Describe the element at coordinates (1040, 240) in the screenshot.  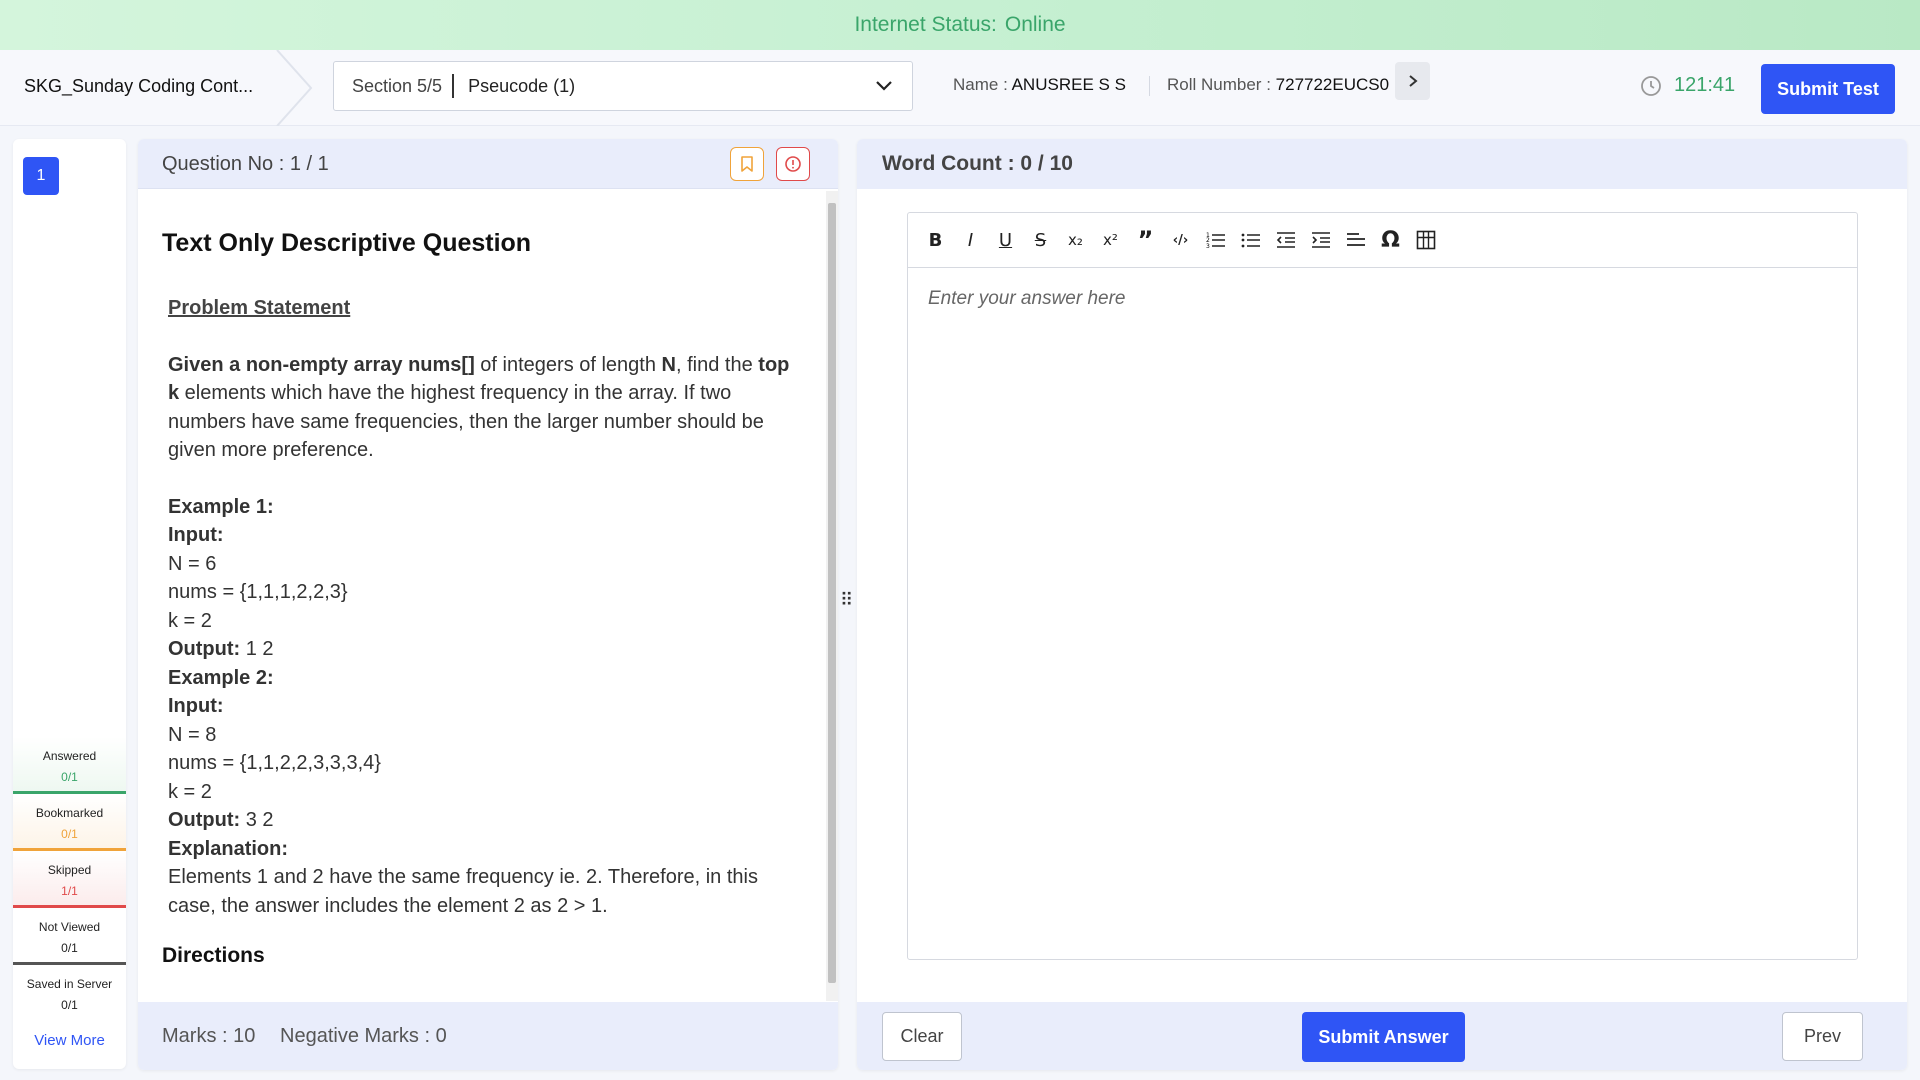
I see `strikethrough-icon: S` at that location.